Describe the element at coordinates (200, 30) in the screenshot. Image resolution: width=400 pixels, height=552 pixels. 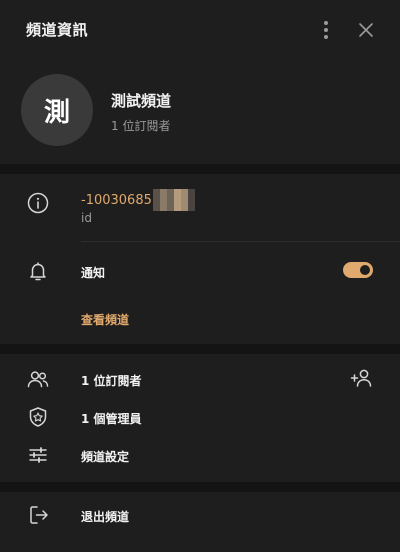
I see `panel-header: 頻道資訊` at that location.